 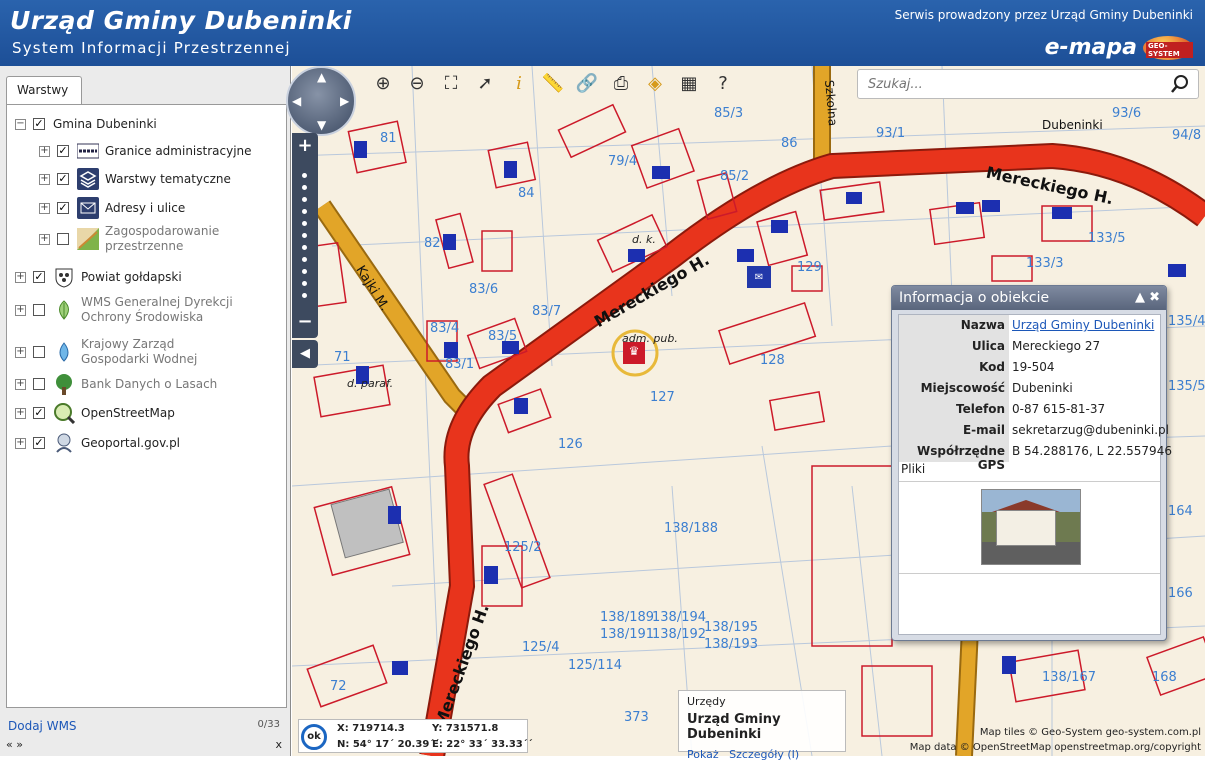 I want to click on layers-icon: ◈, so click(x=655, y=83).